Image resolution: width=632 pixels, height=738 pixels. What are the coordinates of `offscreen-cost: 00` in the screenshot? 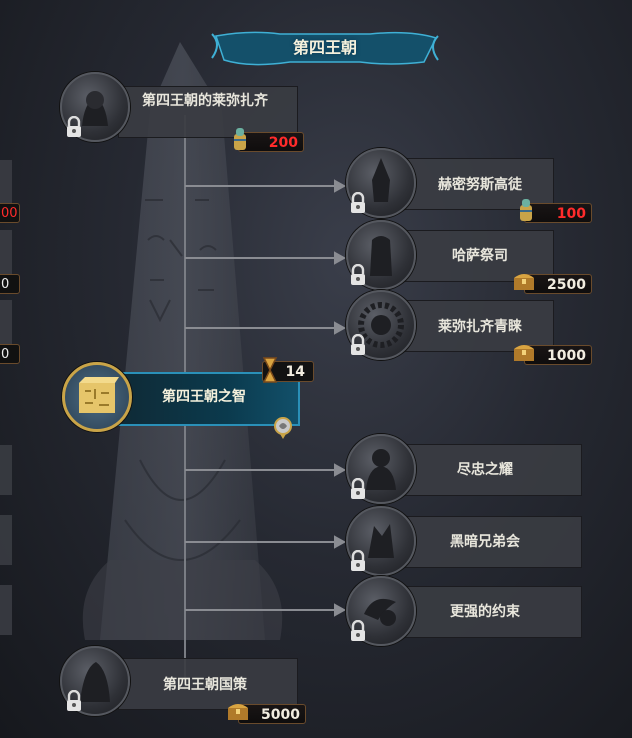 It's located at (10, 213).